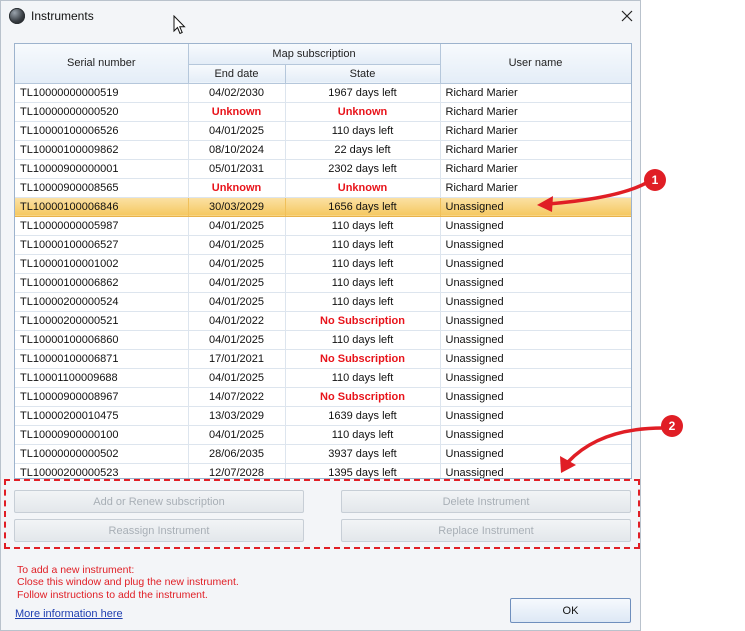  I want to click on serial-cell: TL10000100001002, so click(102, 264).